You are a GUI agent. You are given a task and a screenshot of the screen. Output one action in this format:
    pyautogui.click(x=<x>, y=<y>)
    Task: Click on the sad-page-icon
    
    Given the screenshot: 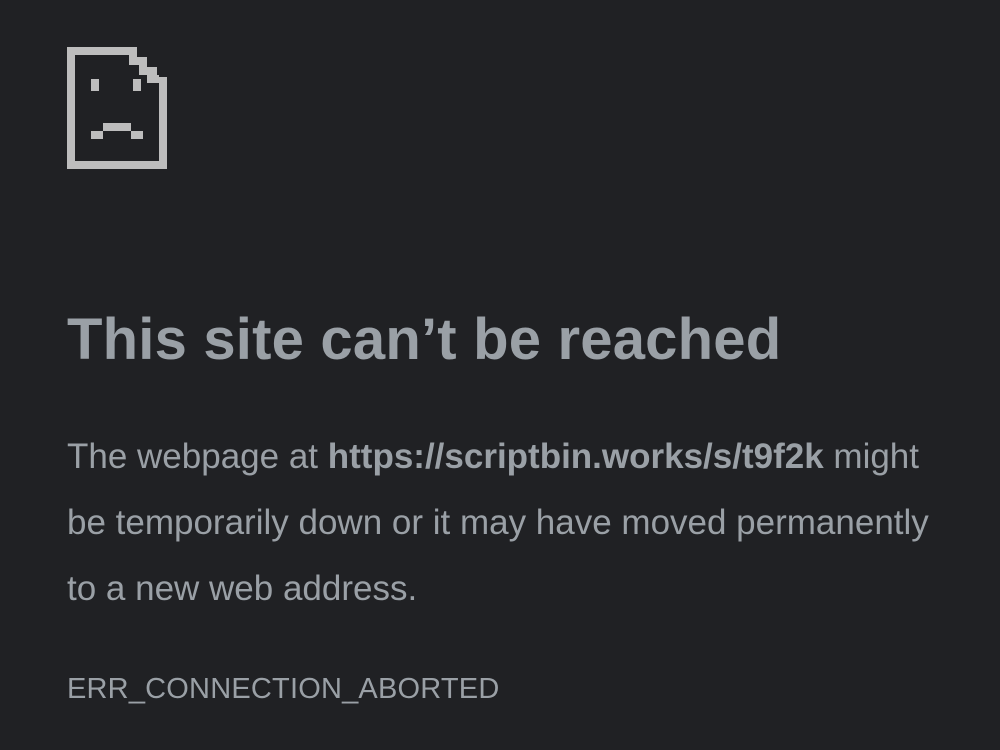 What is the action you would take?
    pyautogui.click(x=117, y=108)
    